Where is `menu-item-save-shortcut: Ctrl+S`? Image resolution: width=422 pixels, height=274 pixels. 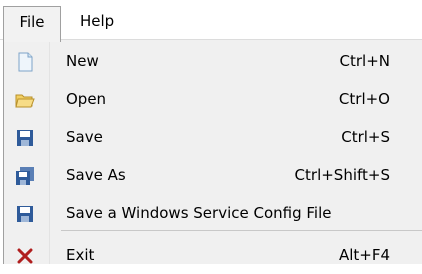
menu-item-save-shortcut: Ctrl+S is located at coordinates (365, 137).